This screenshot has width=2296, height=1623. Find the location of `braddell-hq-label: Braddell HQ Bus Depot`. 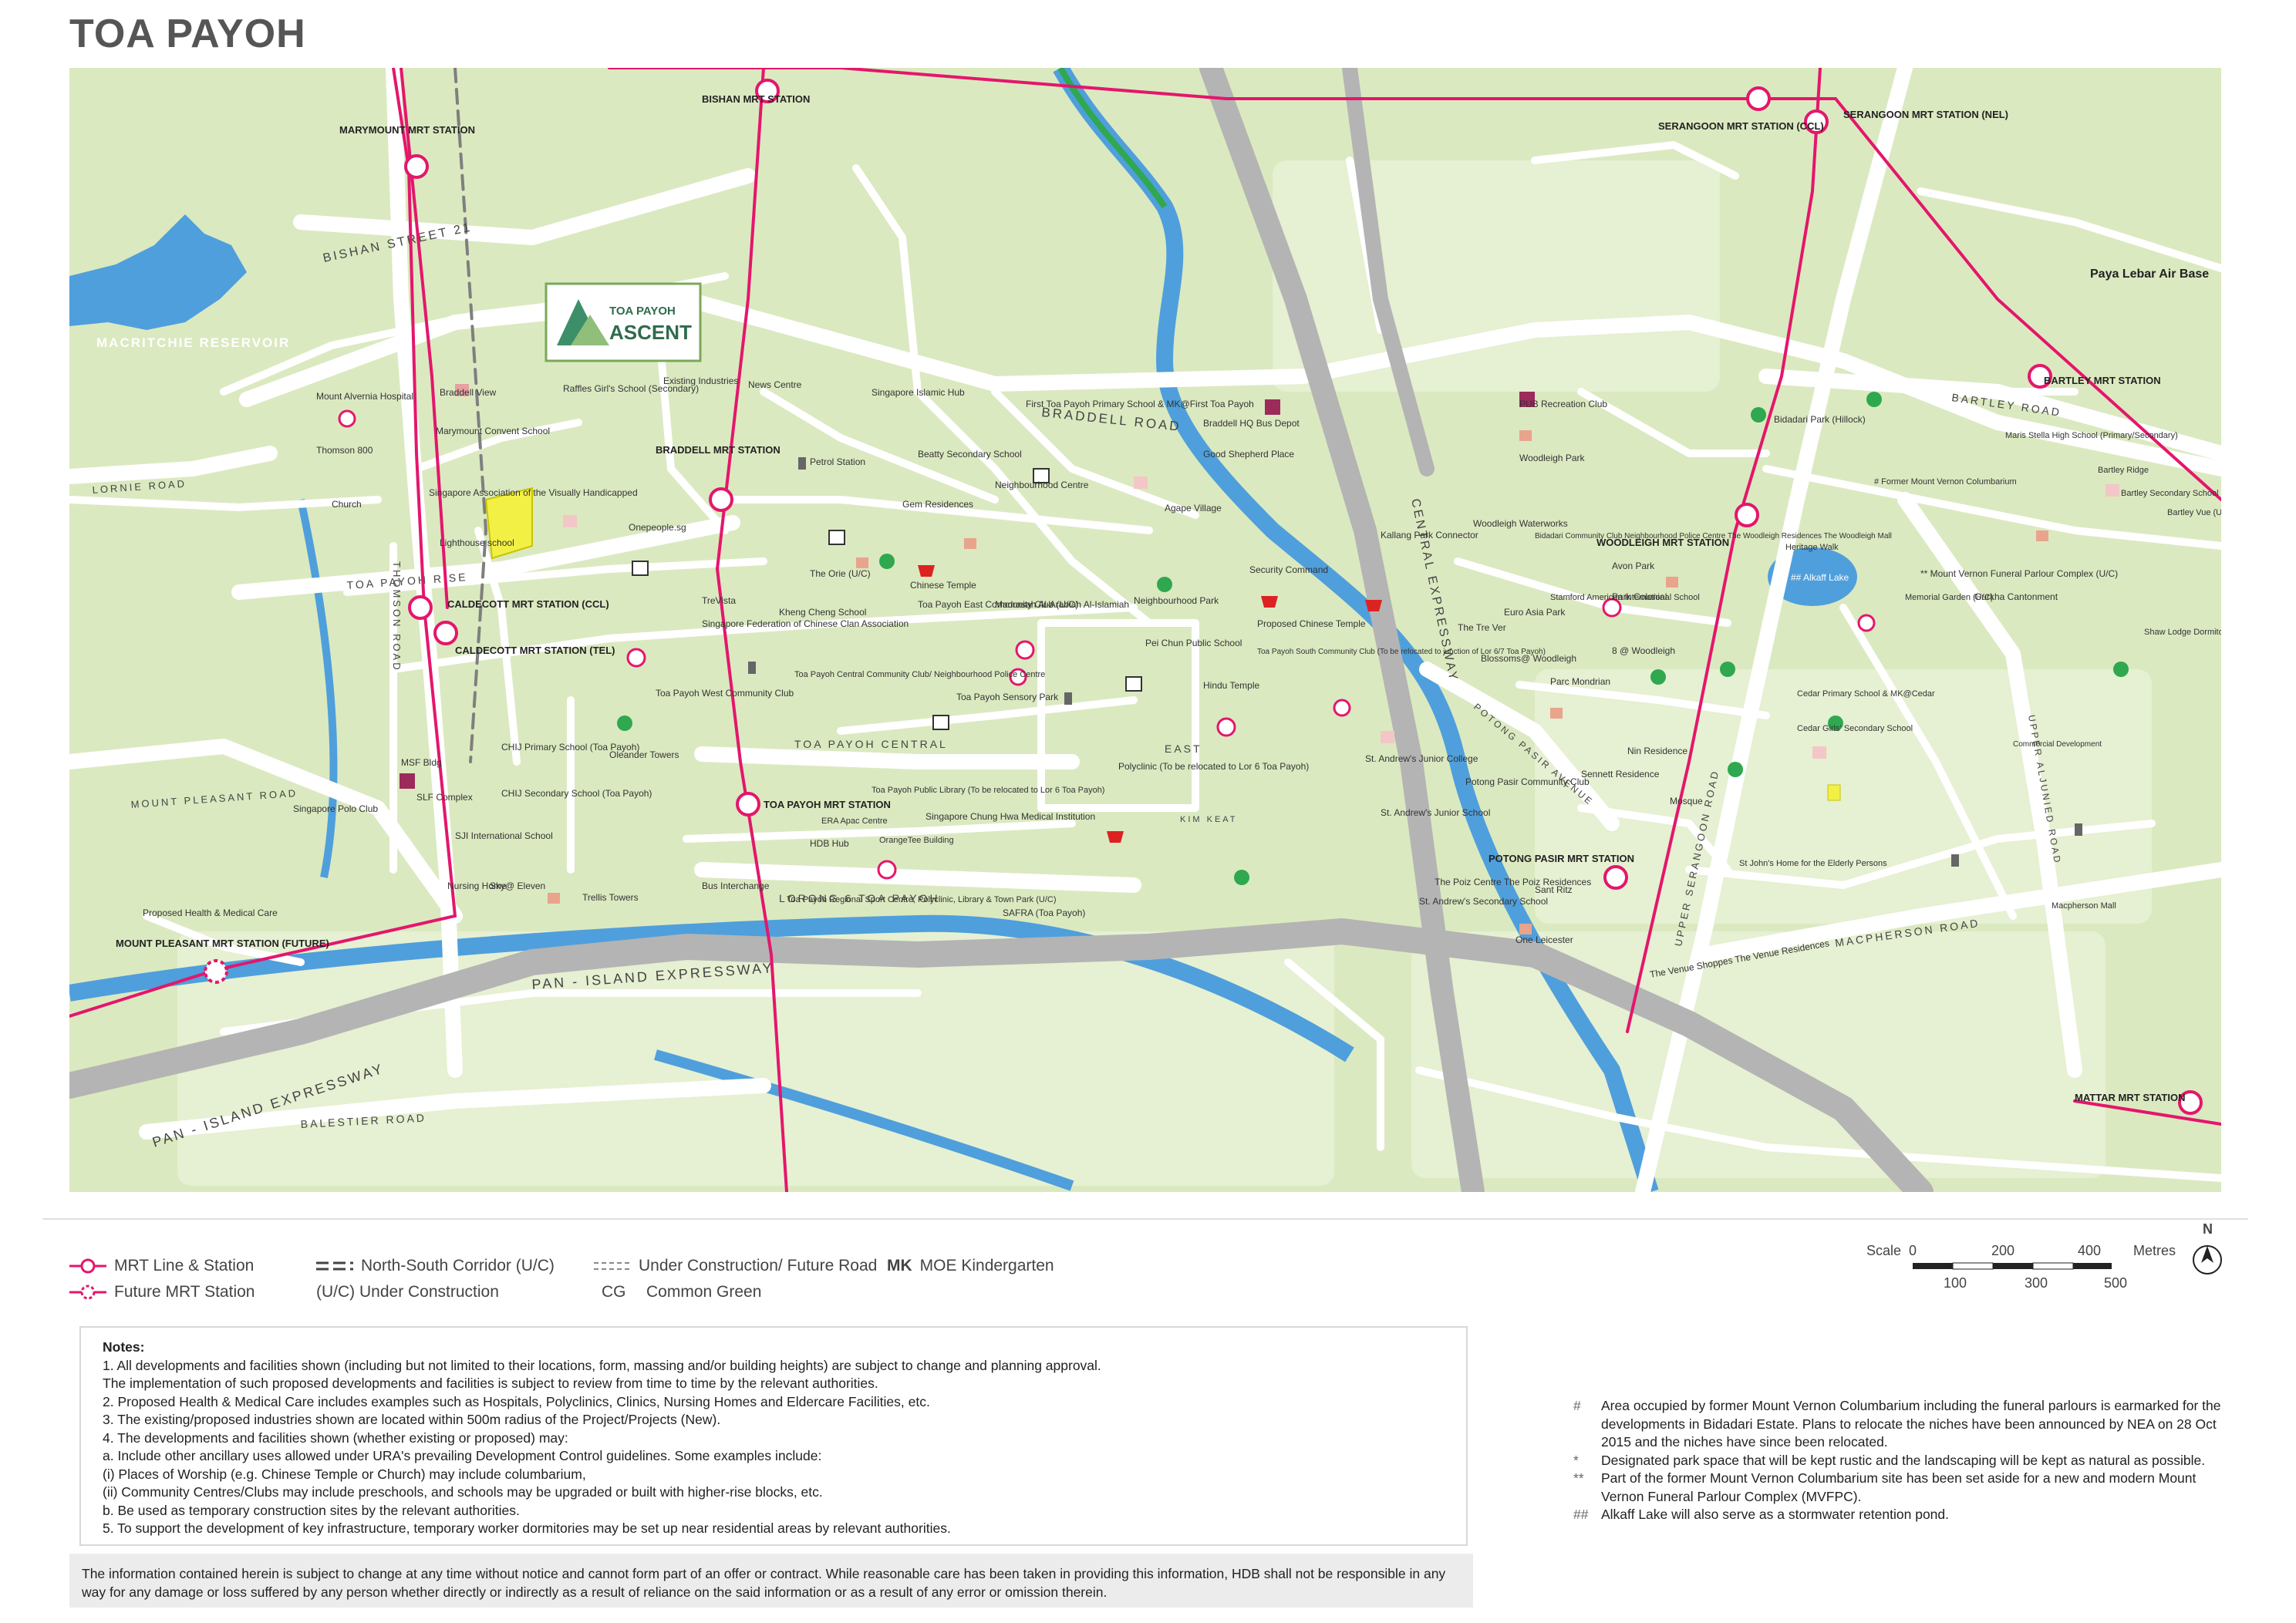

braddell-hq-label: Braddell HQ Bus Depot is located at coordinates (1252, 423).